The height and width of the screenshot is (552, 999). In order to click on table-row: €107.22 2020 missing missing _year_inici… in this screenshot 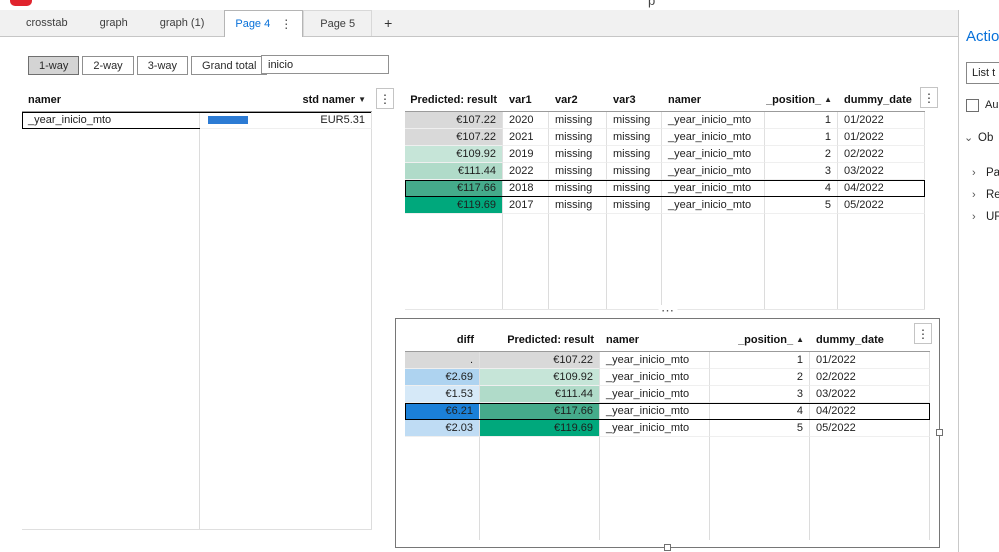, I will do `click(665, 120)`.